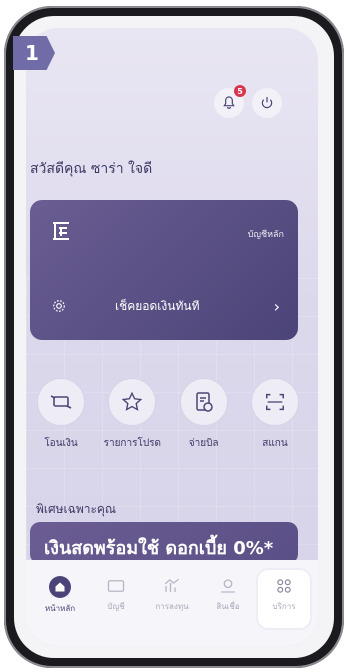  I want to click on transfer-icon, so click(61, 402).